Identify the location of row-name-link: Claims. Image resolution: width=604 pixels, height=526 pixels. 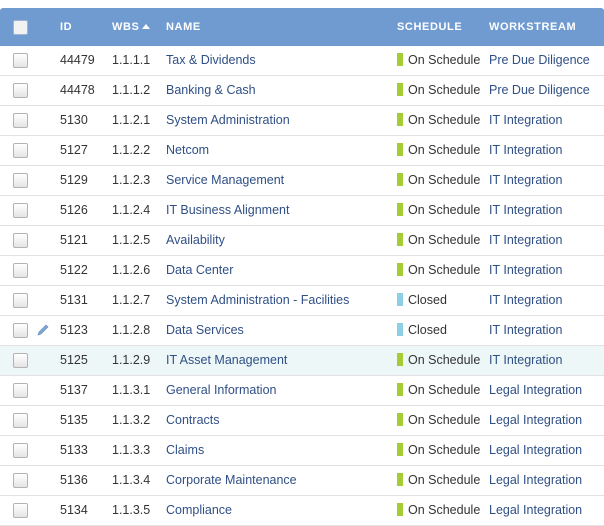
(185, 450).